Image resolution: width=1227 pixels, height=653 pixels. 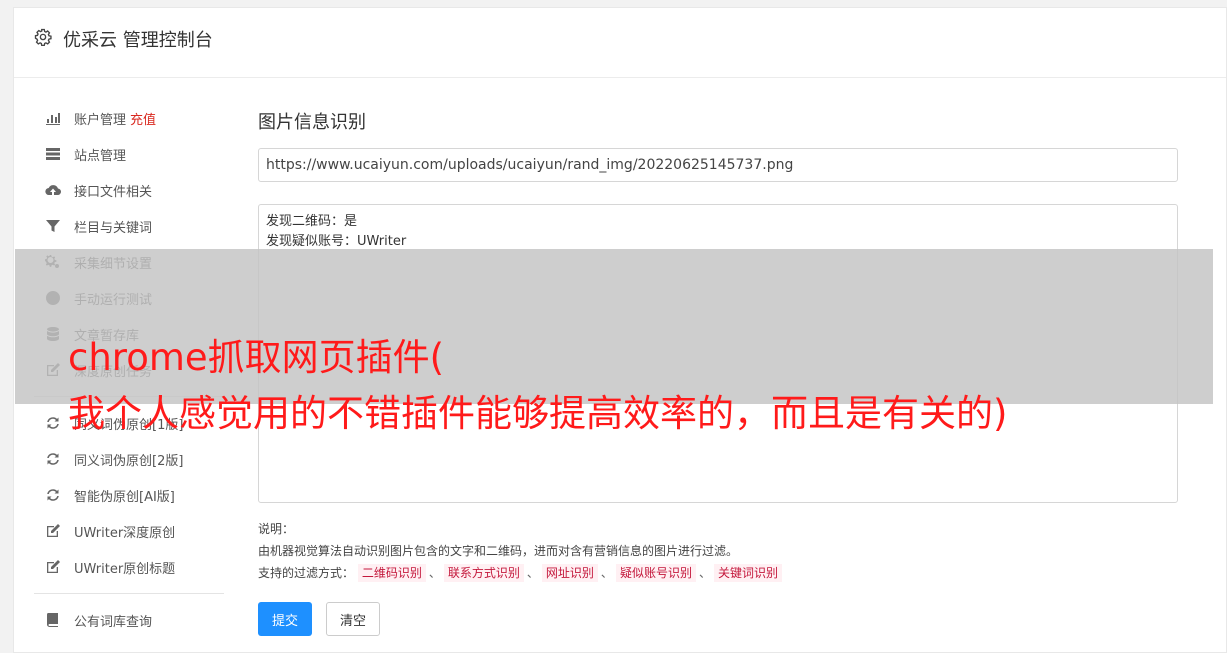 I want to click on submit-button: 提交, so click(x=285, y=619).